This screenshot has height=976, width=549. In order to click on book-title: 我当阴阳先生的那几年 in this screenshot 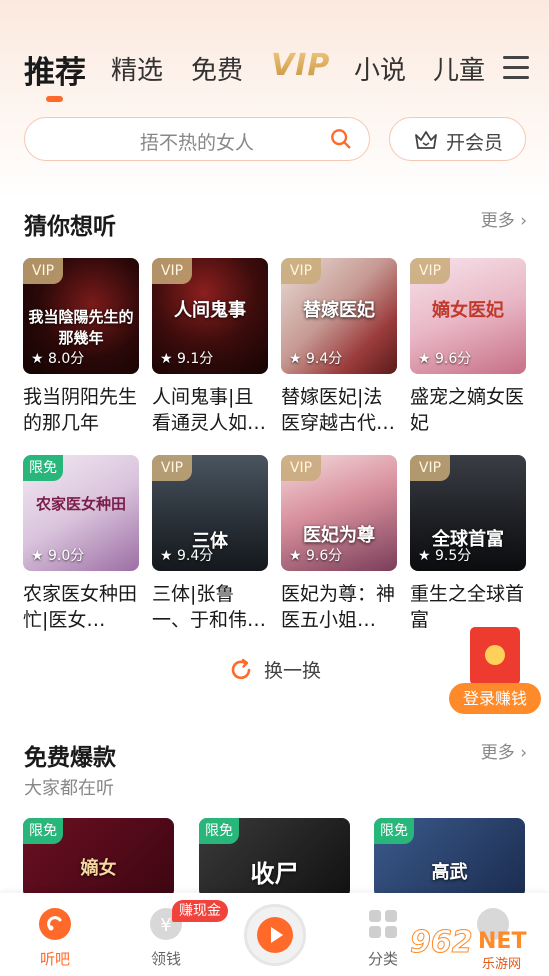, I will do `click(80, 410)`.